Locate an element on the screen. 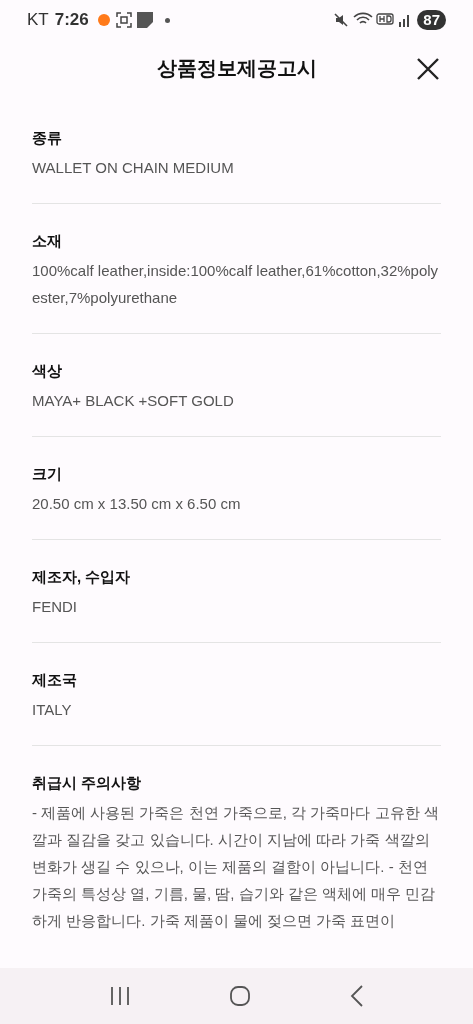 This screenshot has width=473, height=1024. hd-icon is located at coordinates (385, 20).